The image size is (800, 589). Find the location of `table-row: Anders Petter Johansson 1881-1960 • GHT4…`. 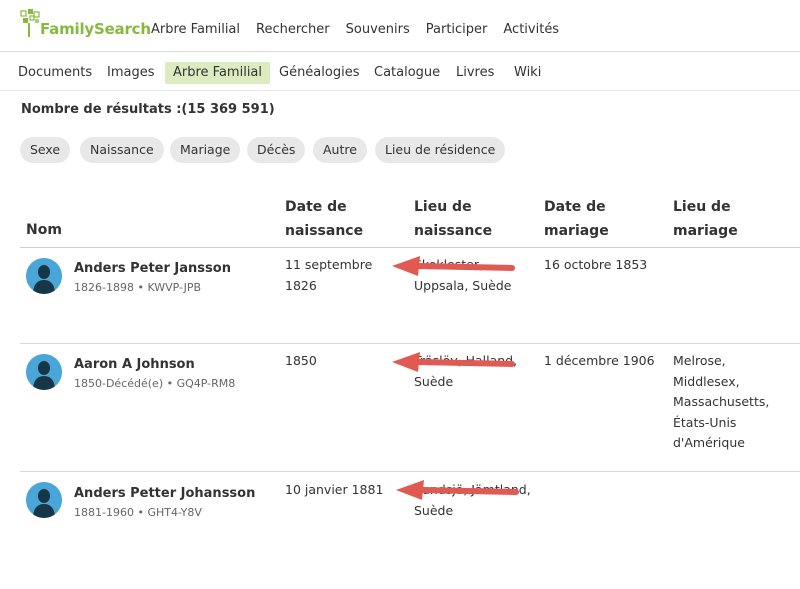

table-row: Anders Petter Johansson 1881-1960 • GHT4… is located at coordinates (410, 507).